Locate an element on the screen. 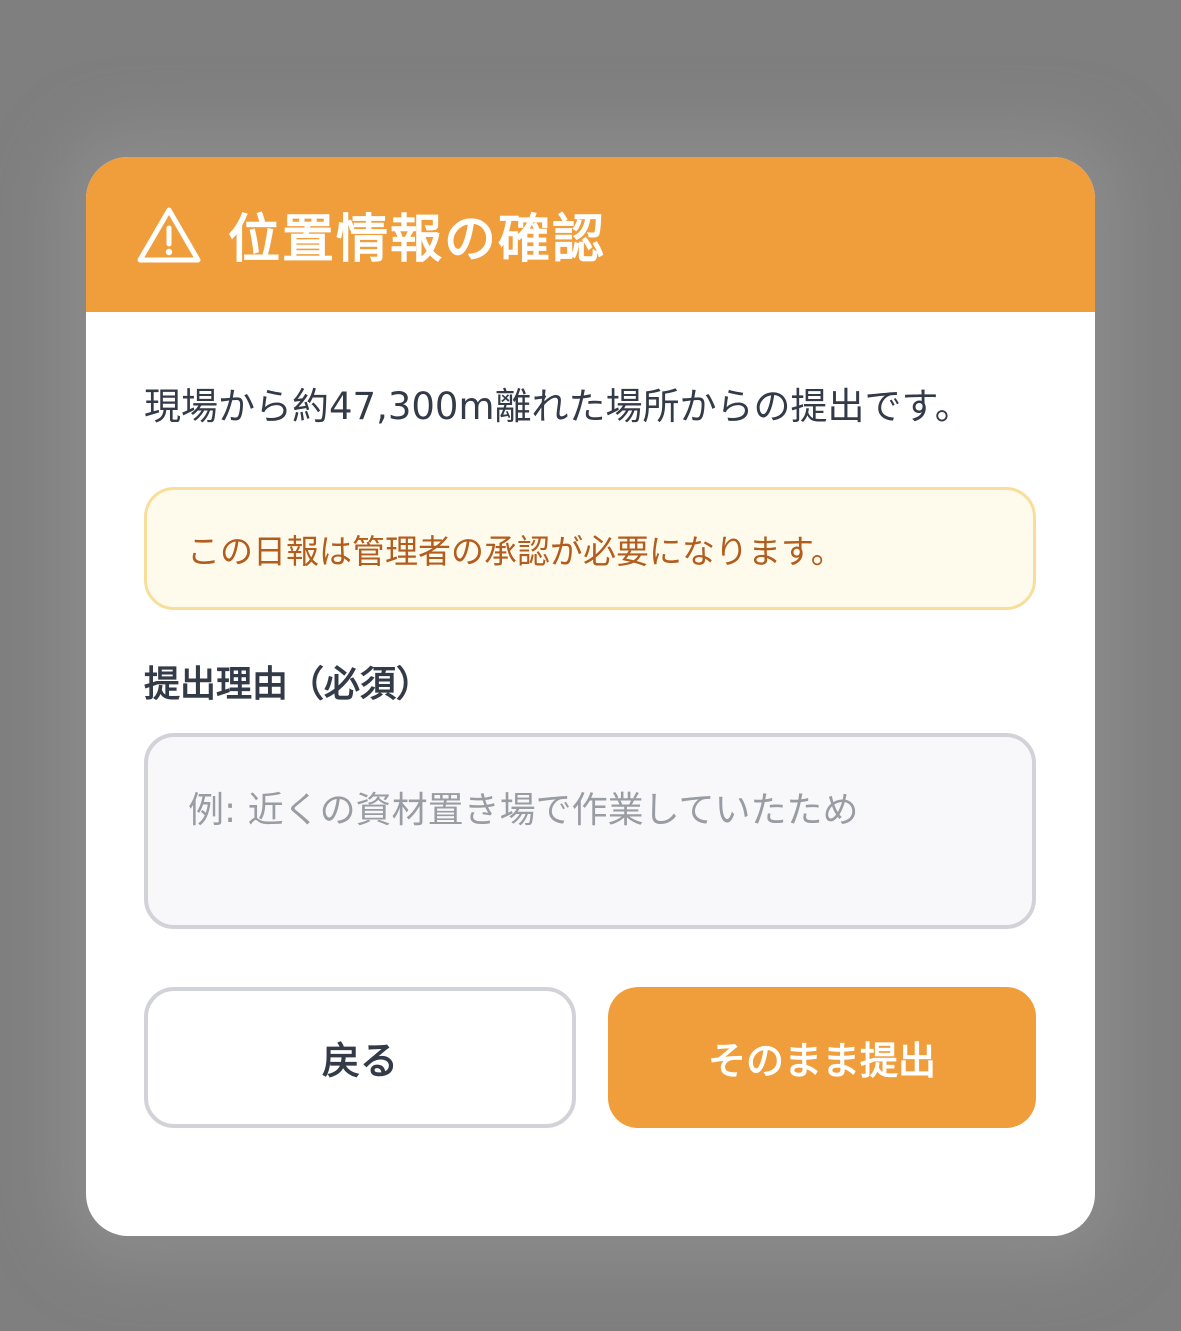 The height and width of the screenshot is (1331, 1181). reason-label: 提出理由（必須） is located at coordinates (288, 684).